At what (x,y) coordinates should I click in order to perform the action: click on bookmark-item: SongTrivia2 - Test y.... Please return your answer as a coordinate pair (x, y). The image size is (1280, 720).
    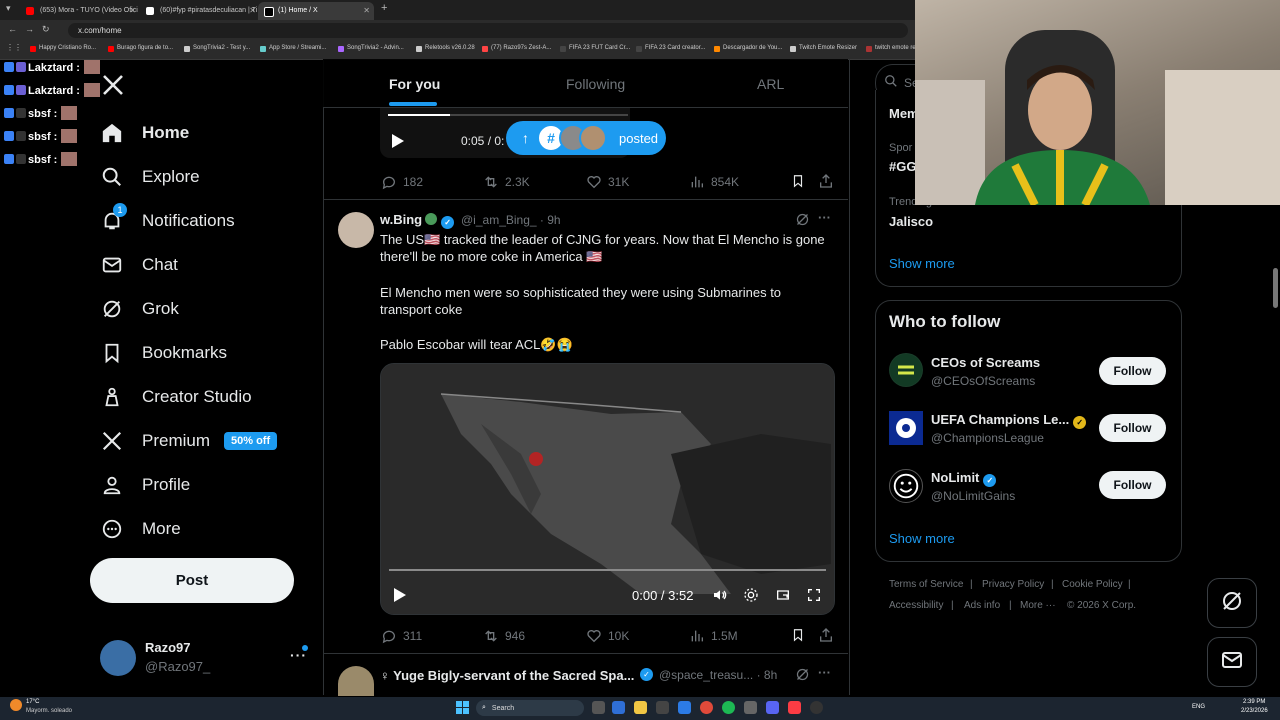
    Looking at the image, I should click on (217, 48).